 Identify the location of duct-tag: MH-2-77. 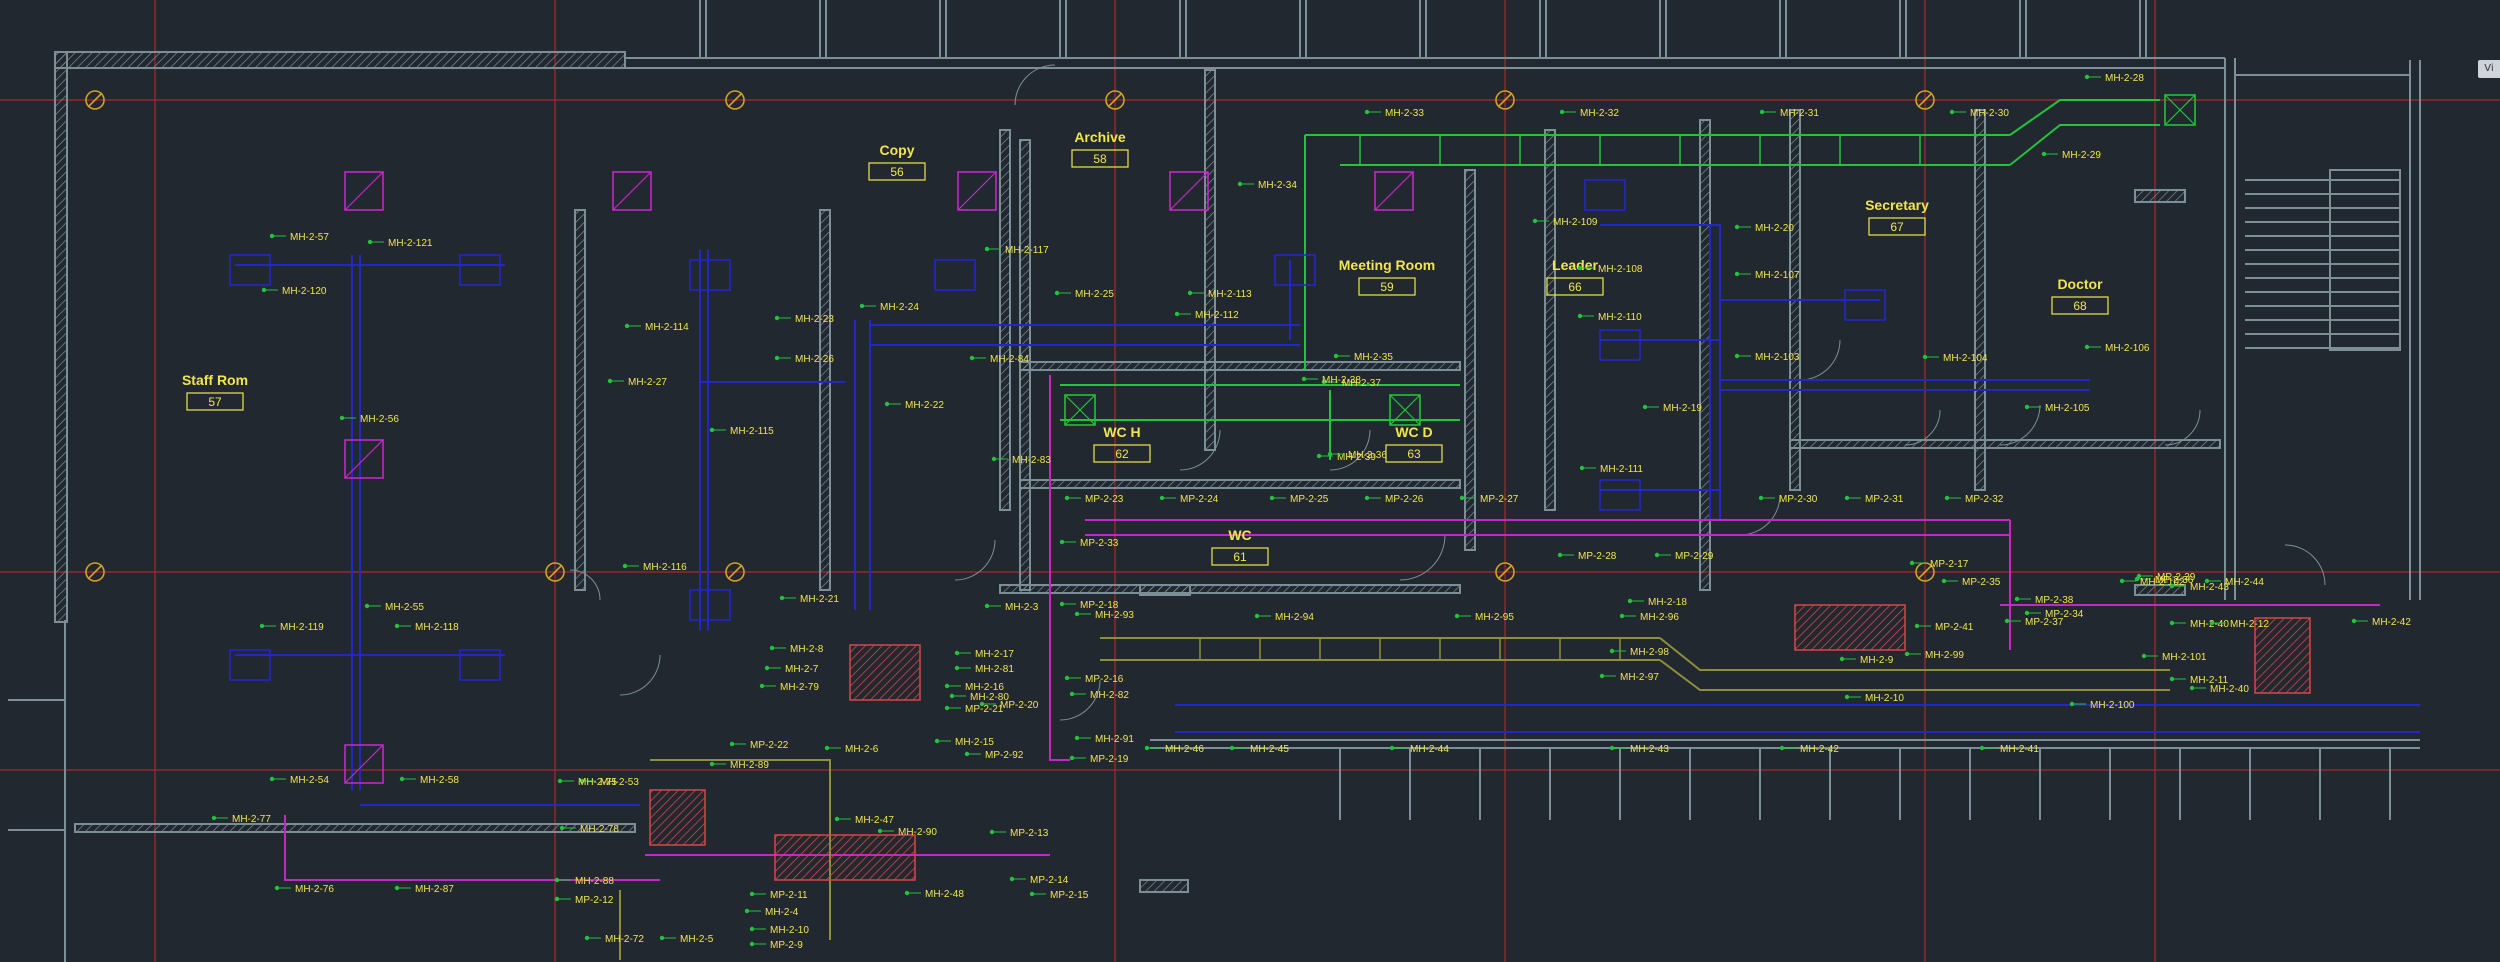
(251, 819).